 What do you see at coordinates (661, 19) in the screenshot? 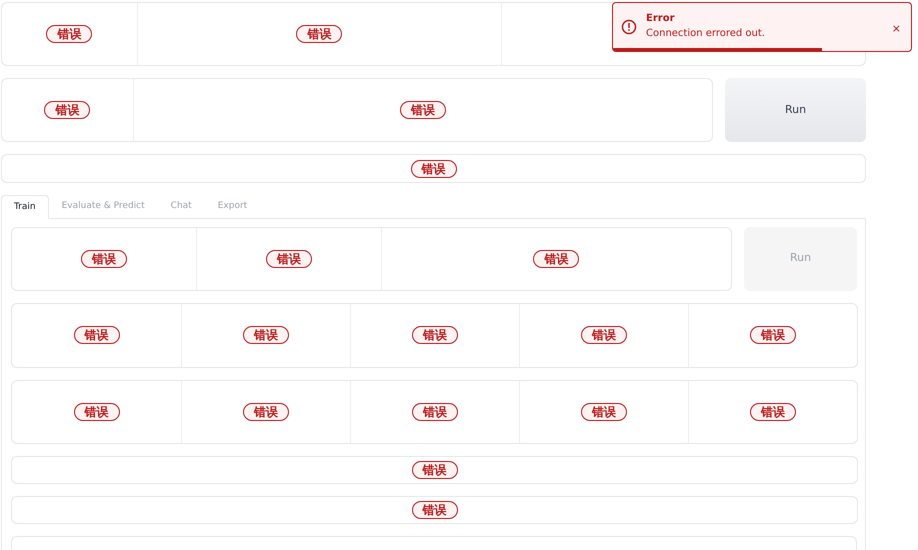
I see `toast-title: Error` at bounding box center [661, 19].